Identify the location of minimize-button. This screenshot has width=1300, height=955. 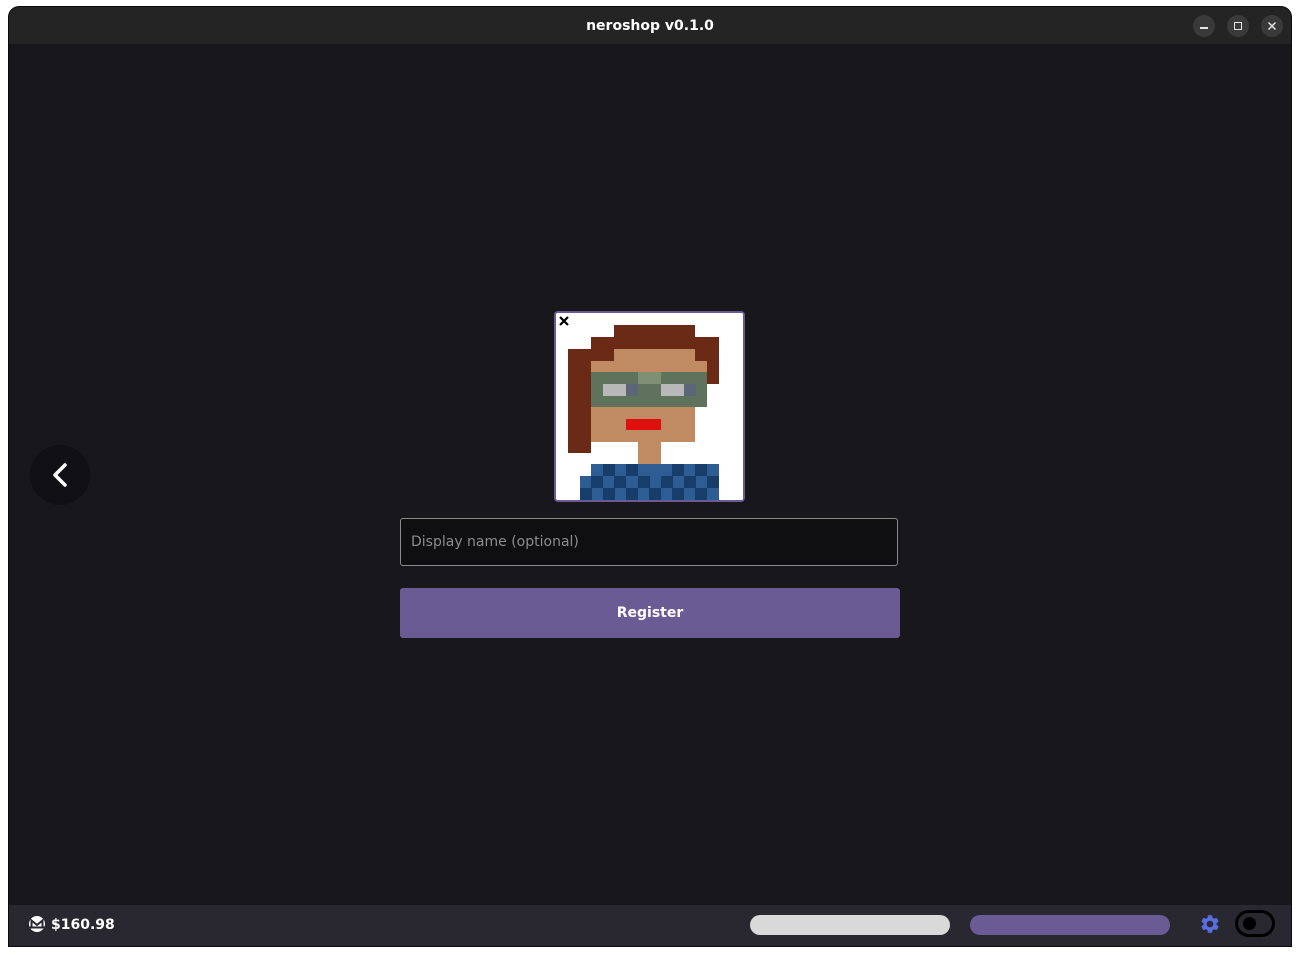
(1204, 26).